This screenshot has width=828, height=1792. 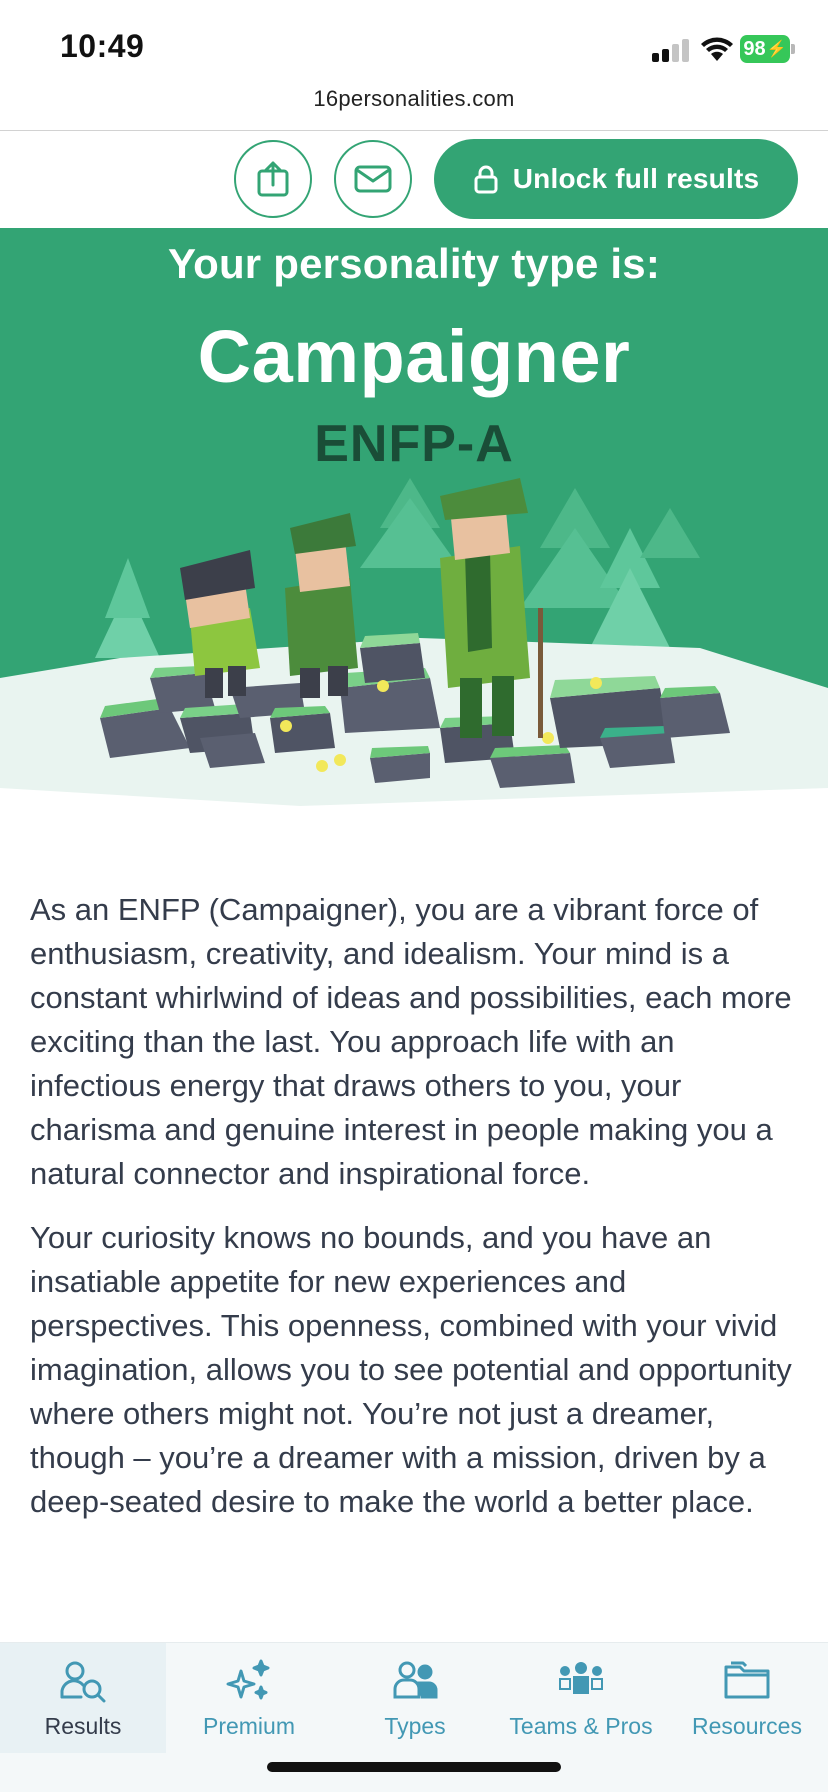 I want to click on battery-icon: 98 ⚡, so click(x=765, y=49).